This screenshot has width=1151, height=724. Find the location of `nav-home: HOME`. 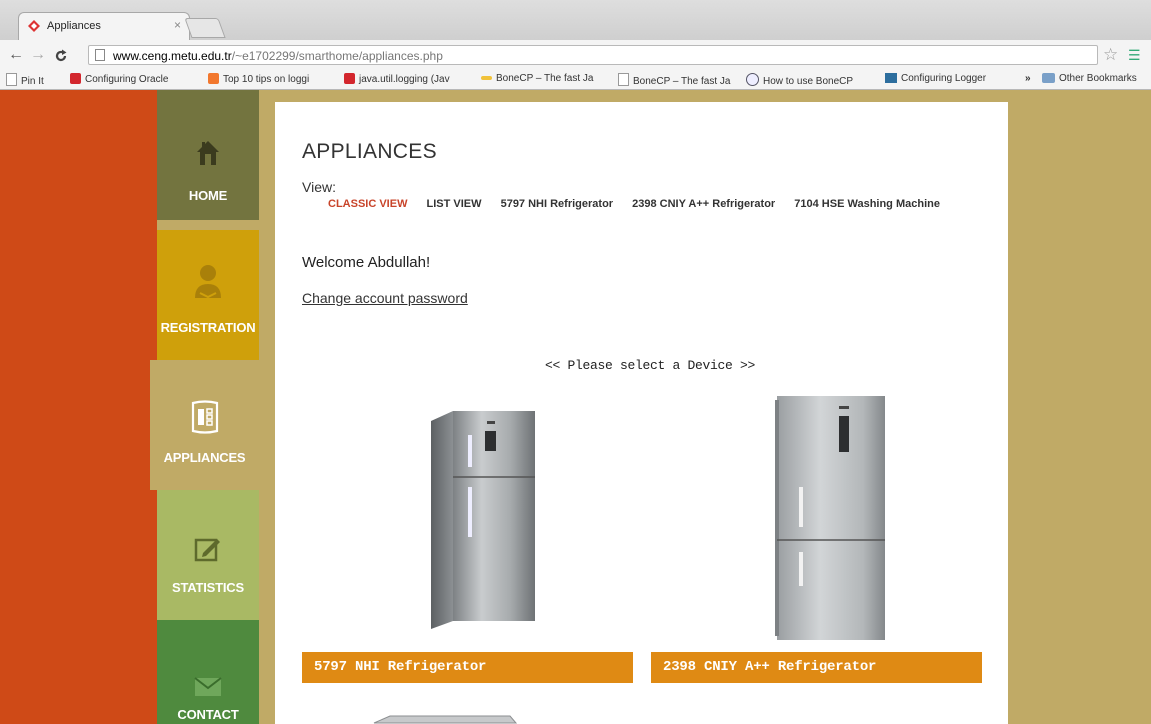

nav-home: HOME is located at coordinates (208, 155).